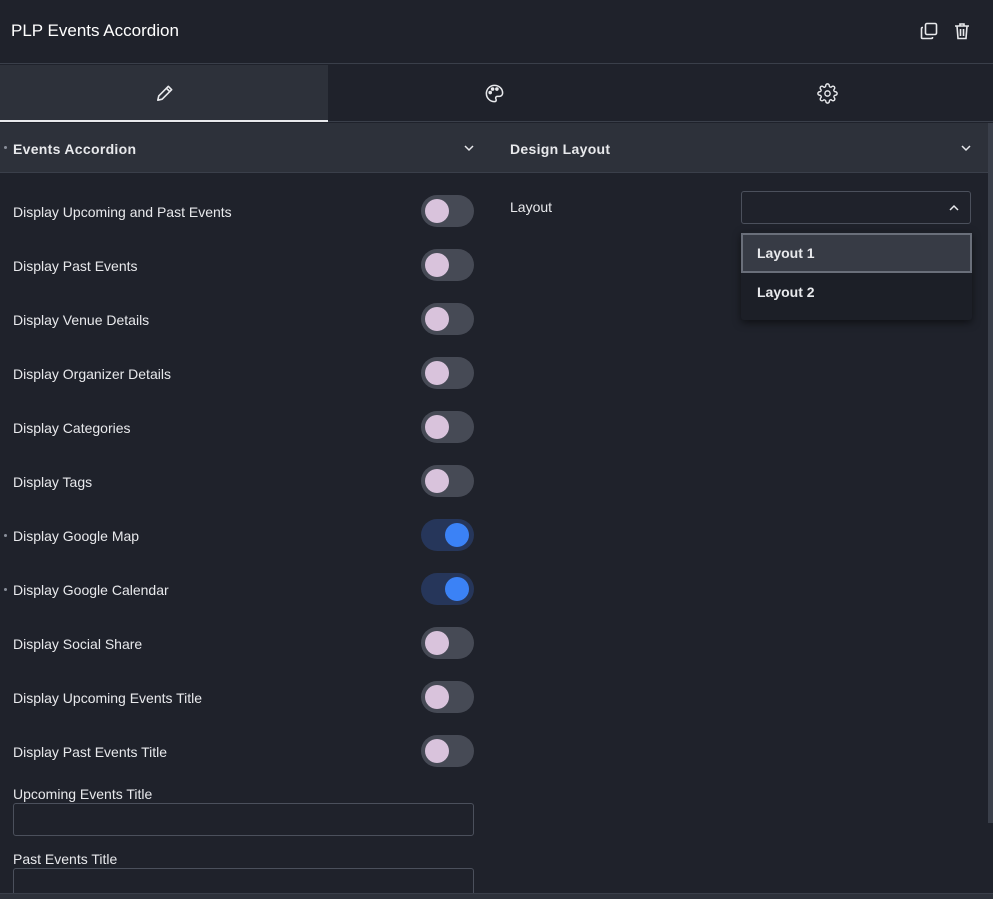  Describe the element at coordinates (72, 428) in the screenshot. I see `toggle-label: Display Categories` at that location.